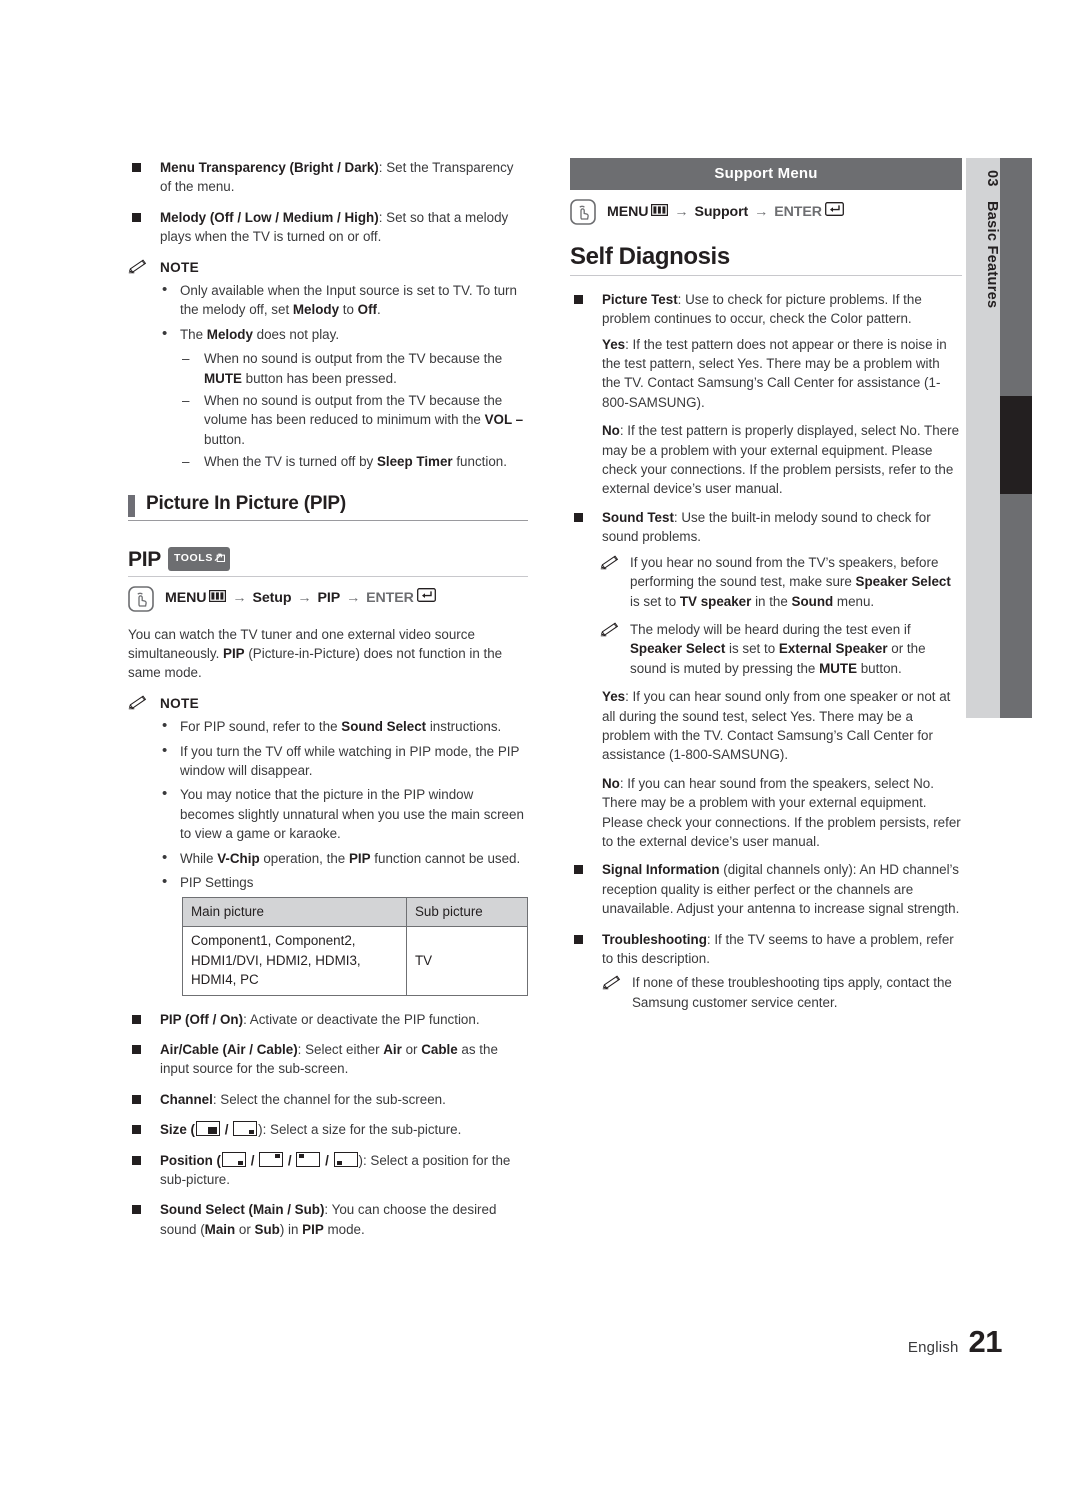 This screenshot has width=1080, height=1494. What do you see at coordinates (246, 503) in the screenshot?
I see `pip-section-title: Picture In Picture (PIP)` at bounding box center [246, 503].